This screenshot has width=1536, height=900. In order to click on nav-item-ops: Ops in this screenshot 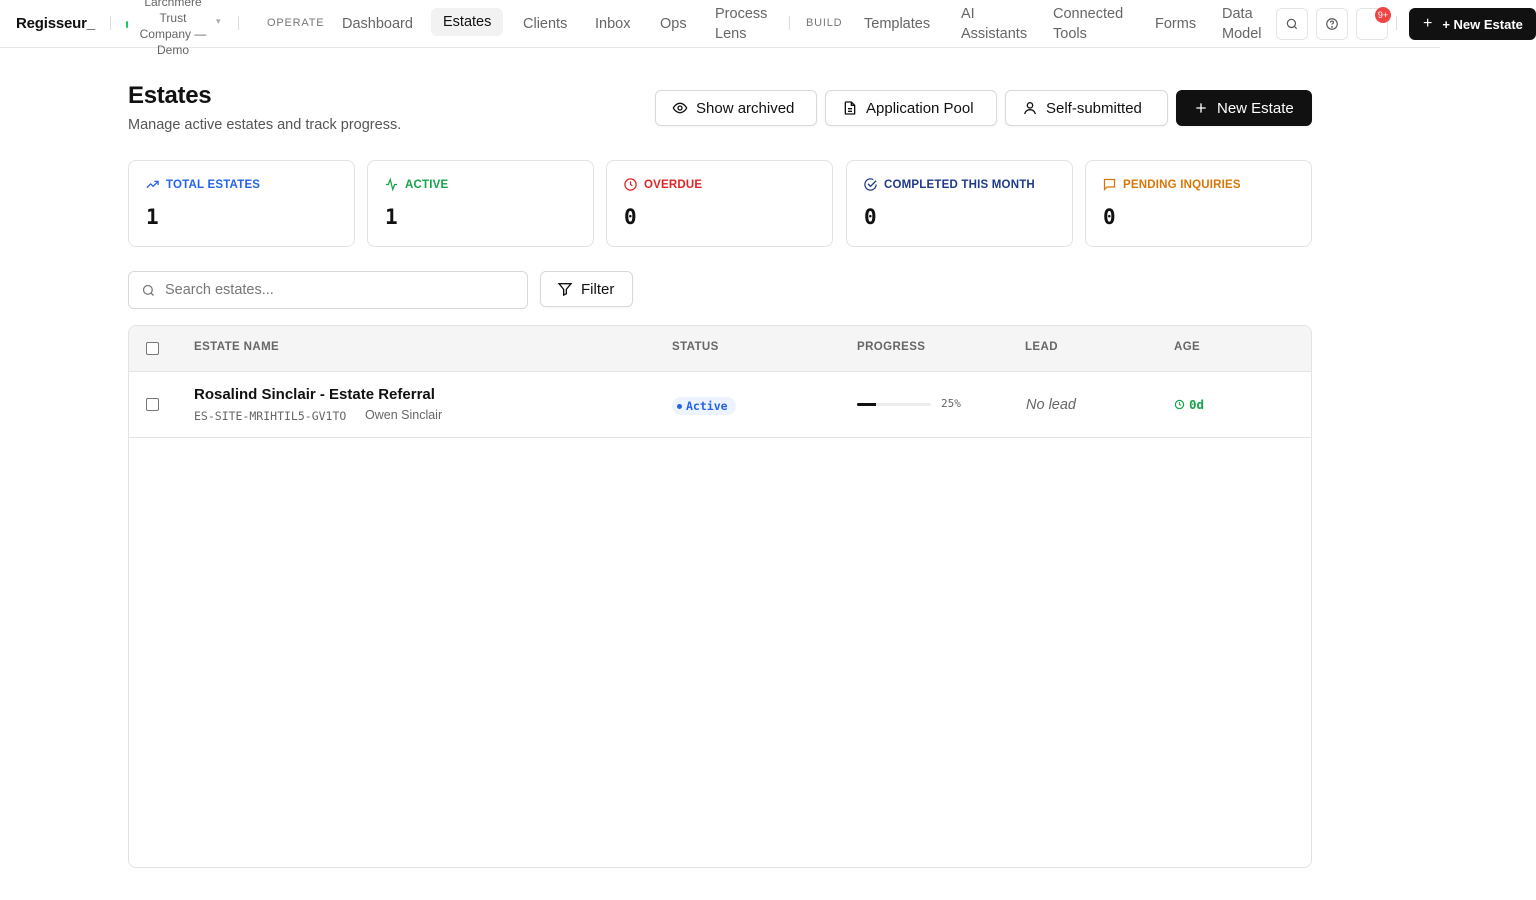, I will do `click(673, 24)`.